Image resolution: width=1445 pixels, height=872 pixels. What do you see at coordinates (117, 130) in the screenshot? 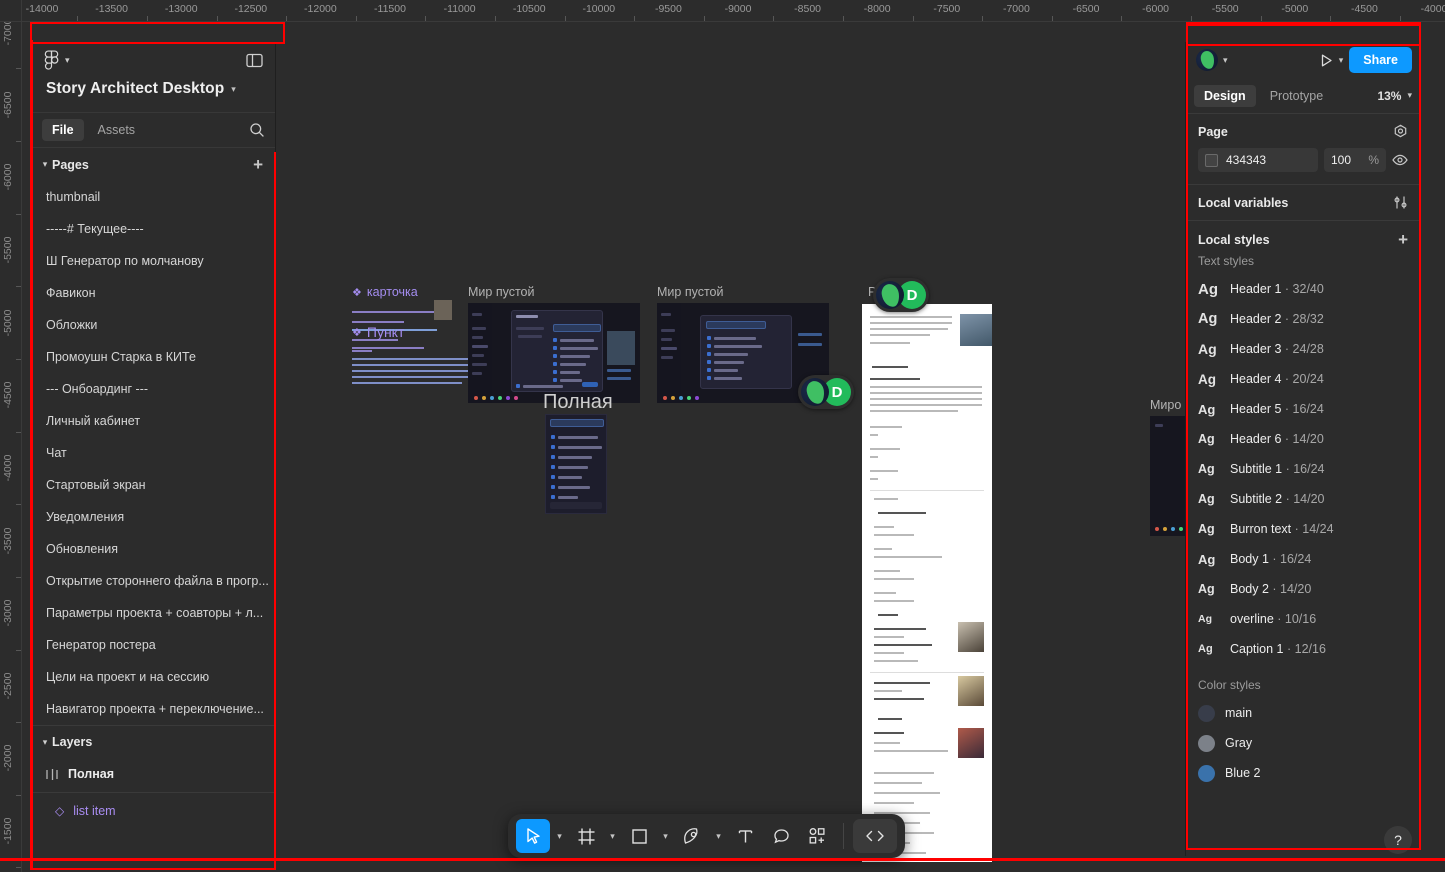
I see `tab-assets: Assets` at bounding box center [117, 130].